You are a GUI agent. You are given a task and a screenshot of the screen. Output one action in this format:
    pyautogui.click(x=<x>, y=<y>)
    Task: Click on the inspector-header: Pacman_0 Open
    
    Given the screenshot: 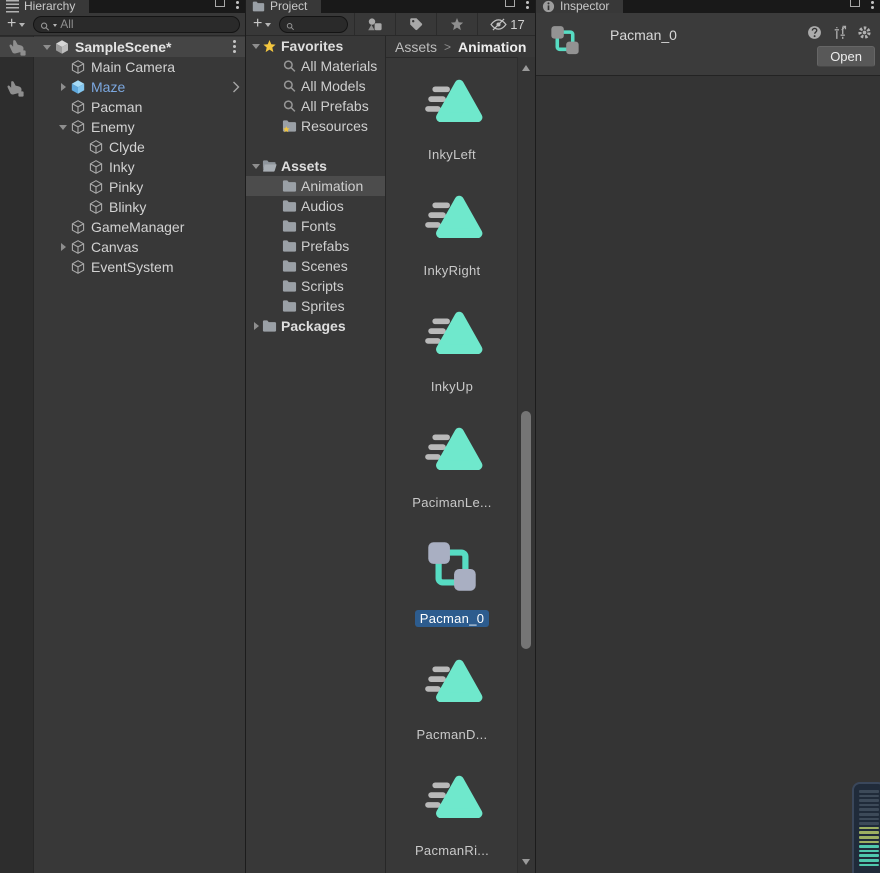 What is the action you would take?
    pyautogui.click(x=708, y=44)
    